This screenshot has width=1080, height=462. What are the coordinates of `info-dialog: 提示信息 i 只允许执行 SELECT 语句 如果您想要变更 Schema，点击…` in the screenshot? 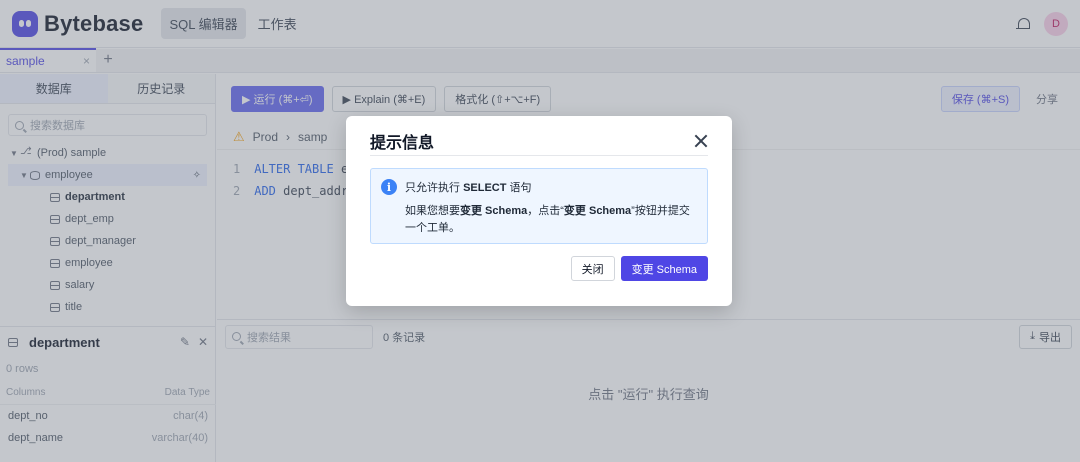 It's located at (539, 211).